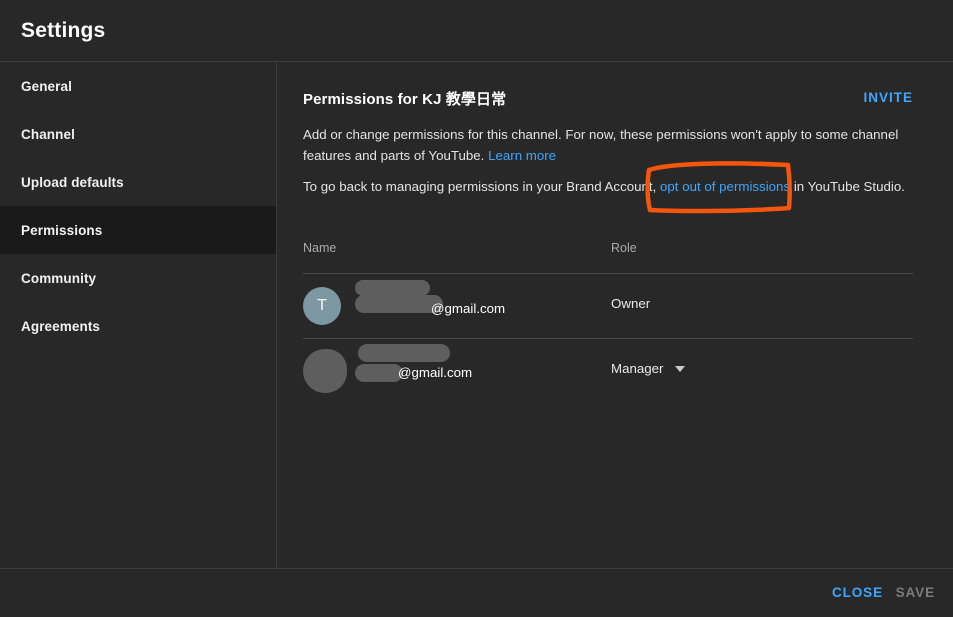 The width and height of the screenshot is (953, 617). I want to click on role-dropdown: Manager, so click(648, 368).